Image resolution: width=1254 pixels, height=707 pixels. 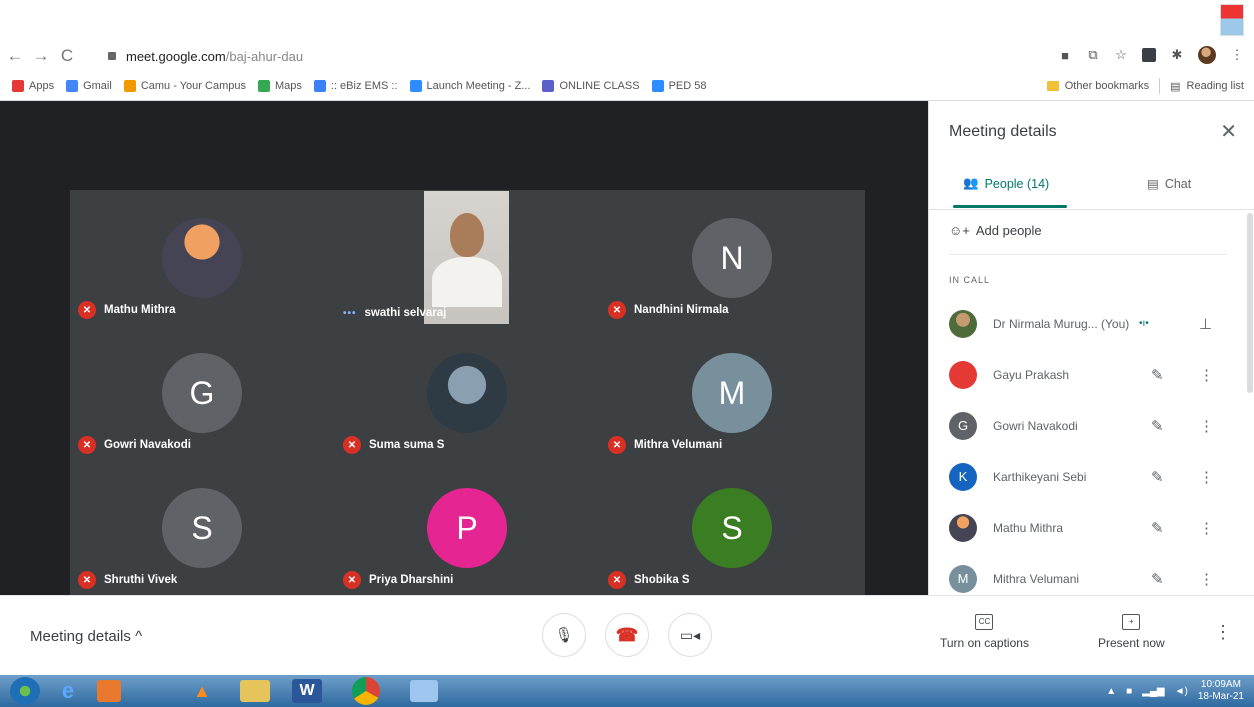 I want to click on participant-tile: P ✕ Priya Dharshini, so click(x=467, y=527).